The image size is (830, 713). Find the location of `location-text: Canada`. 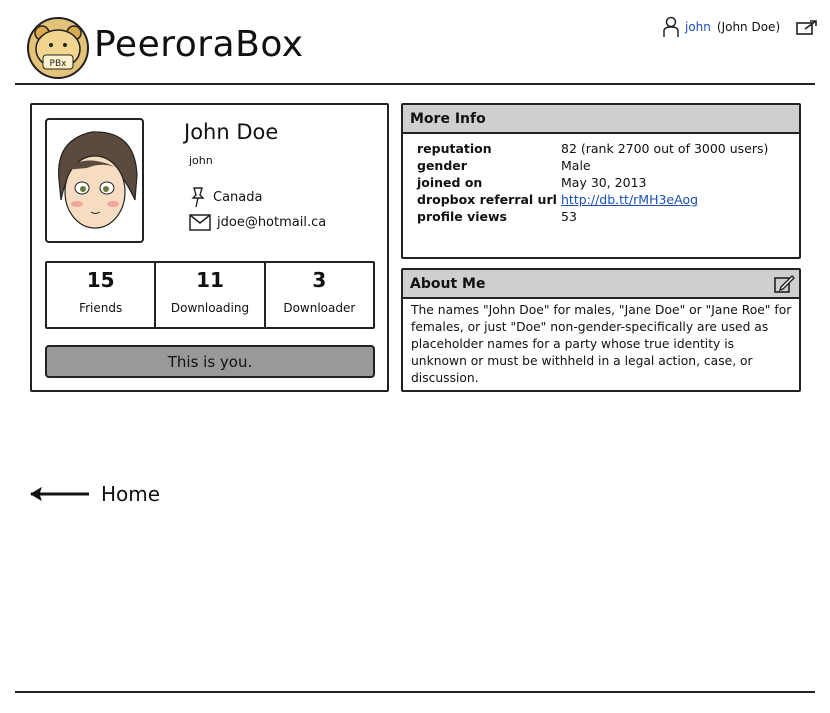

location-text: Canada is located at coordinates (238, 197).